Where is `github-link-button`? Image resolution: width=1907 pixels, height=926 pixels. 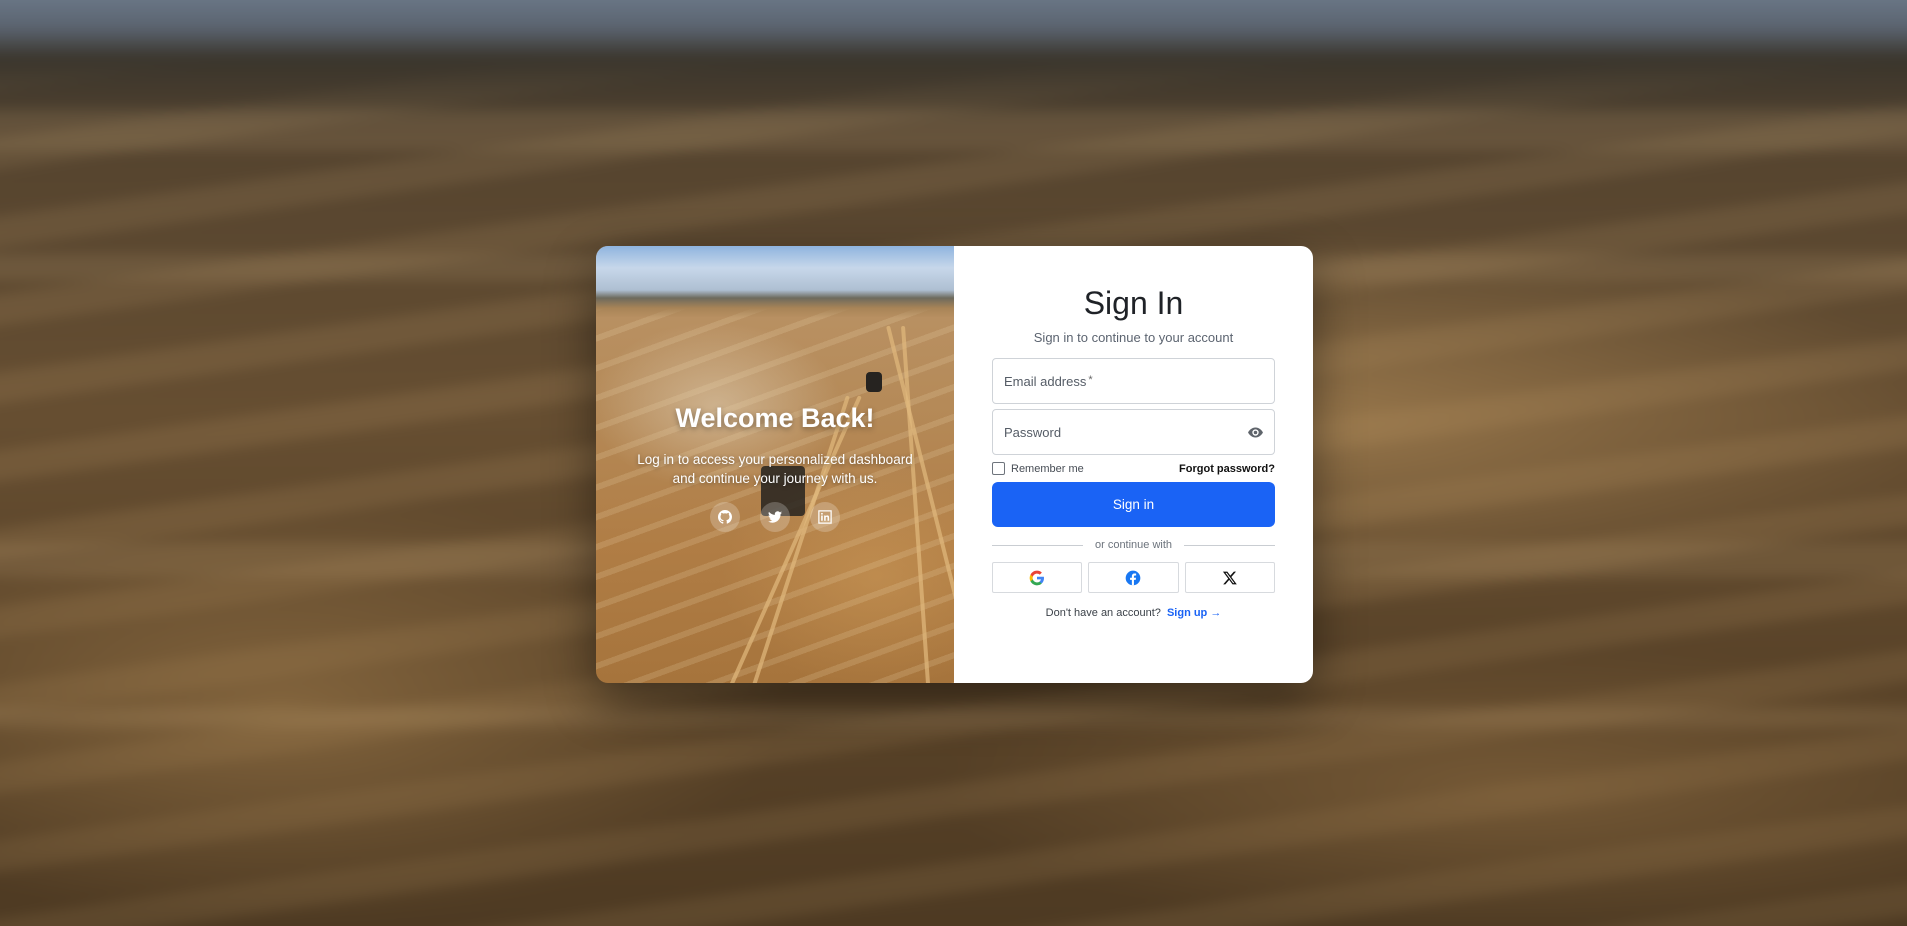
github-link-button is located at coordinates (725, 517).